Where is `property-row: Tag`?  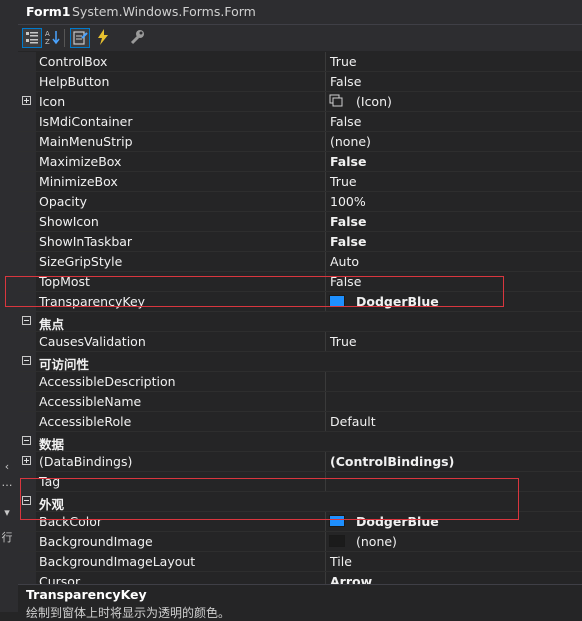
property-row: Tag is located at coordinates (300, 482).